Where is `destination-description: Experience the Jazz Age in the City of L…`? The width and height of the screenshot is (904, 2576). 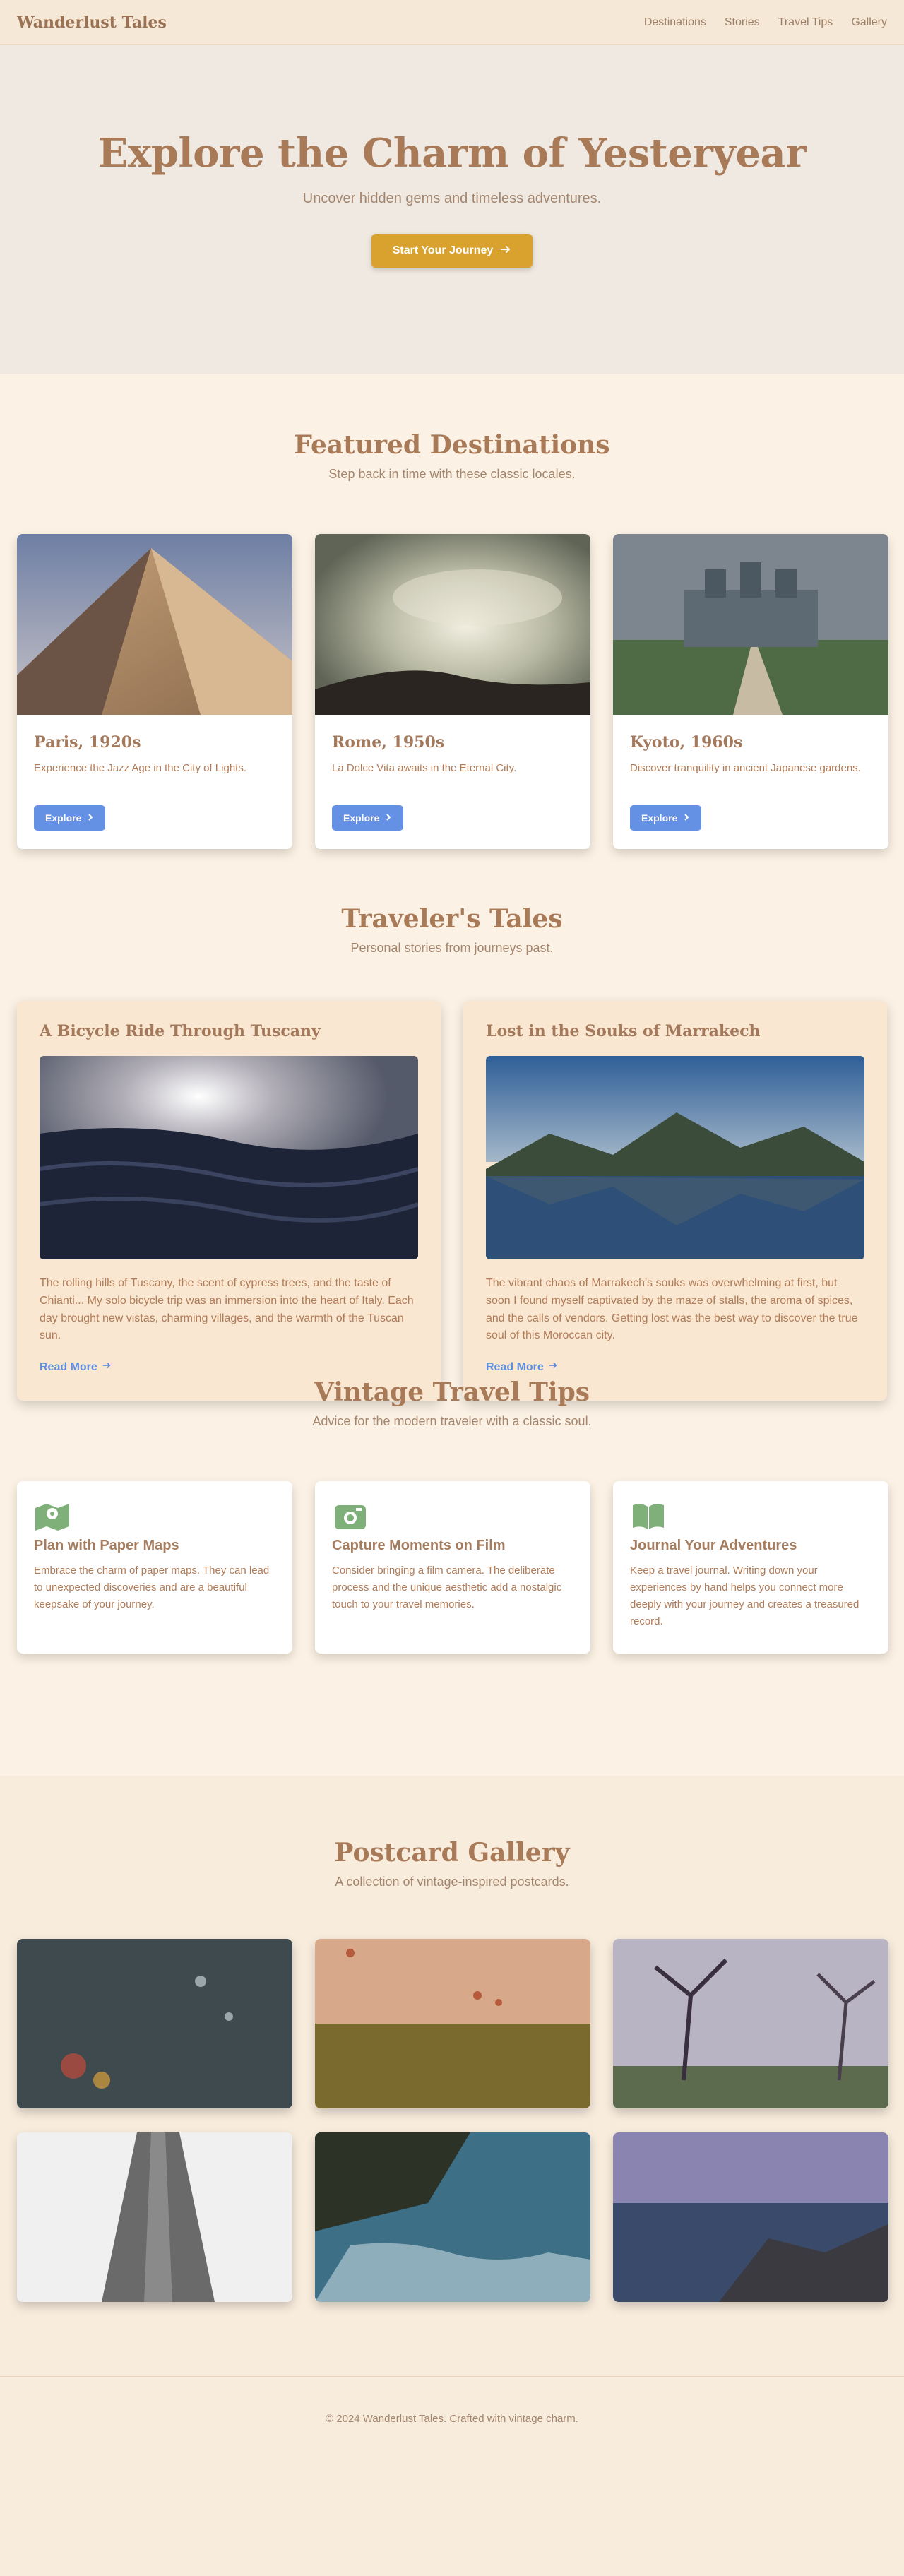
destination-description: Experience the Jazz Age in the City of L… is located at coordinates (140, 768).